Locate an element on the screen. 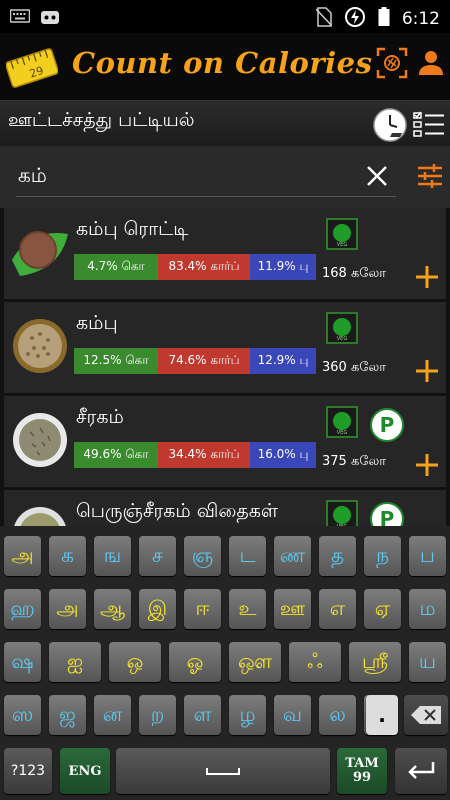  backspace-key is located at coordinates (426, 715).